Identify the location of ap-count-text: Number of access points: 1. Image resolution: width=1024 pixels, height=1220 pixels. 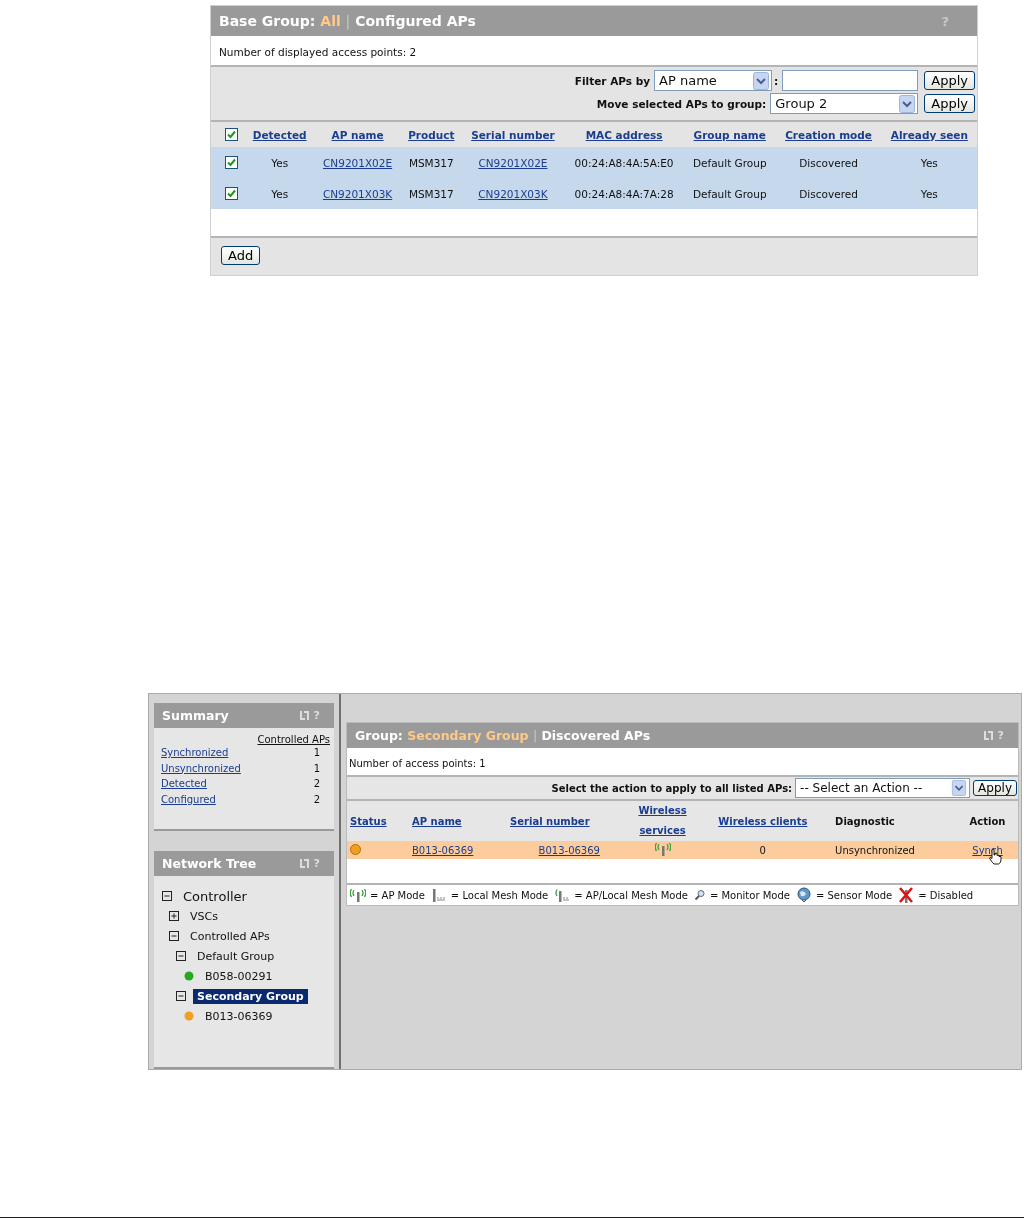
(417, 763).